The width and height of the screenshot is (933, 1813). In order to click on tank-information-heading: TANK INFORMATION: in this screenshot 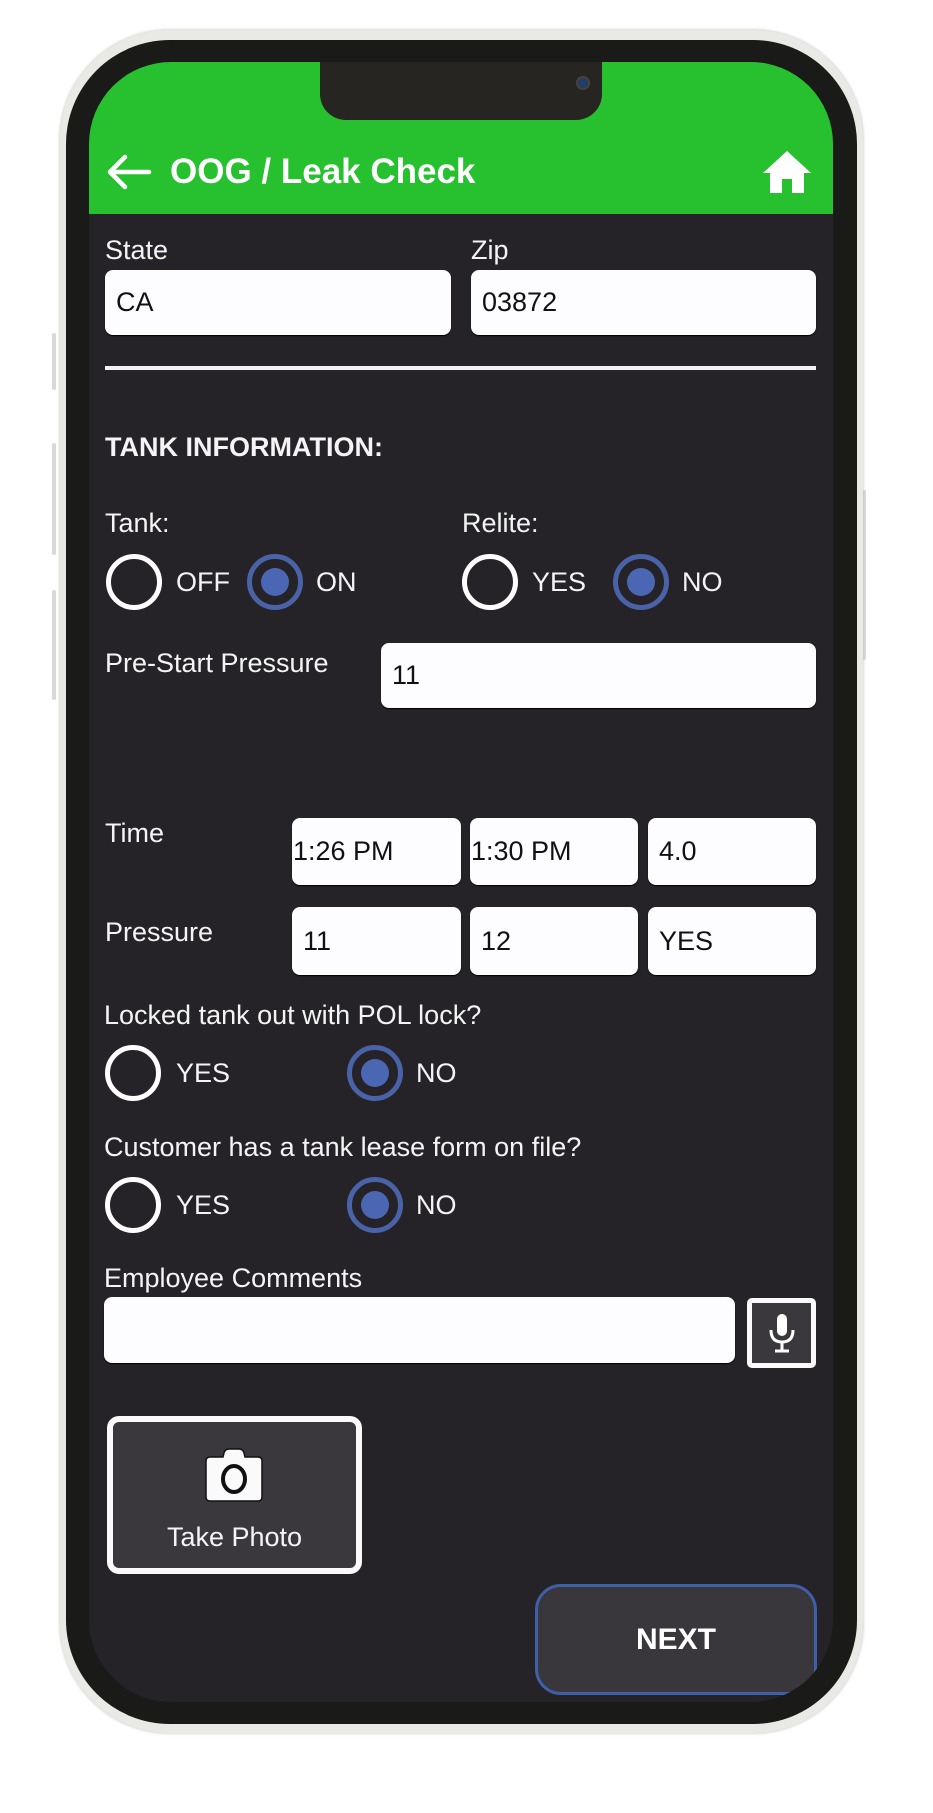, I will do `click(244, 447)`.